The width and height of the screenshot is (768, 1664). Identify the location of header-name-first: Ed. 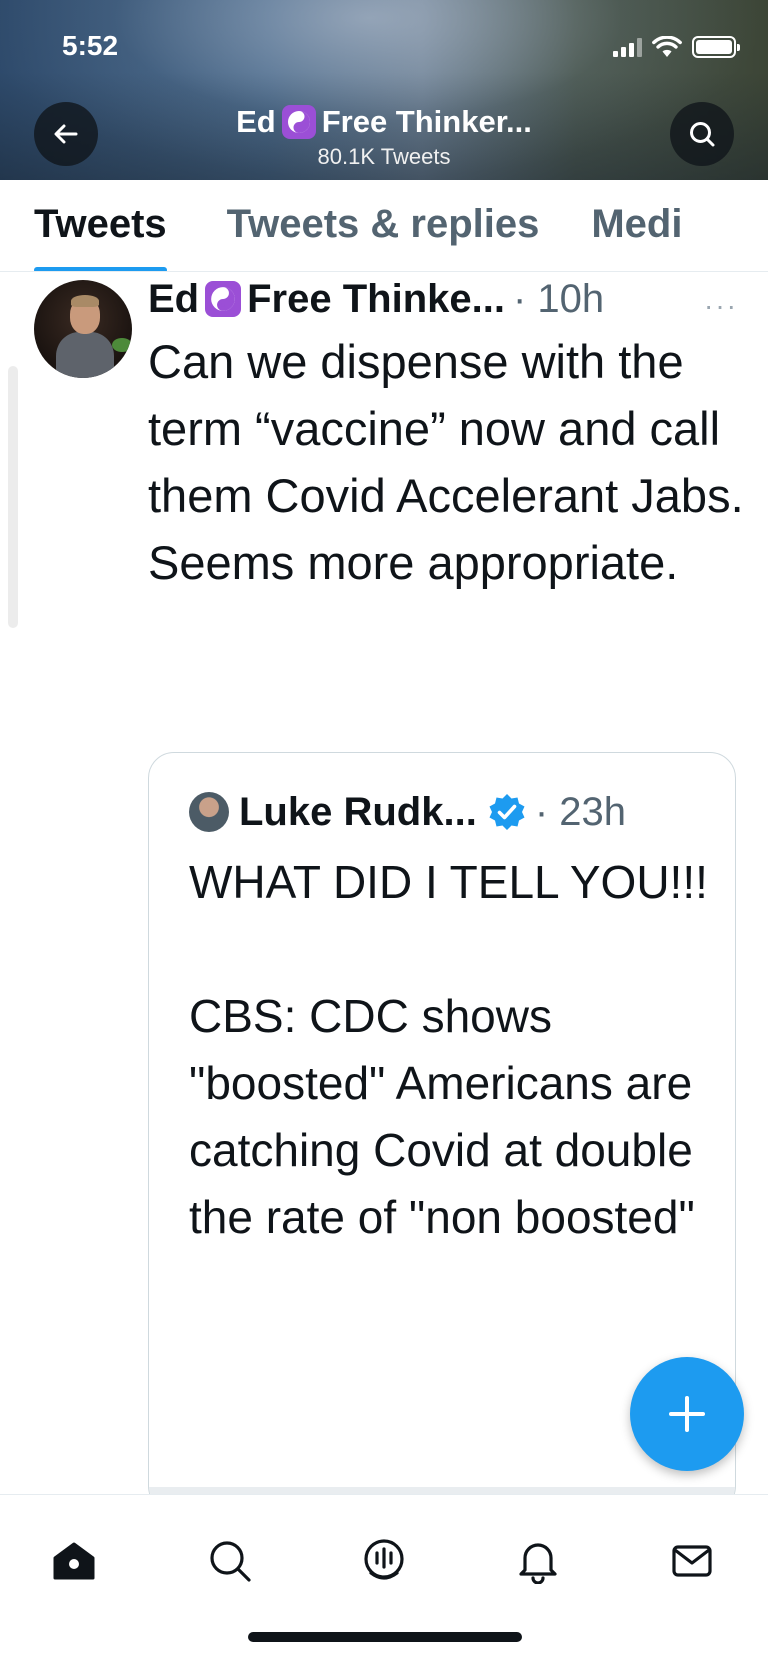
(256, 121).